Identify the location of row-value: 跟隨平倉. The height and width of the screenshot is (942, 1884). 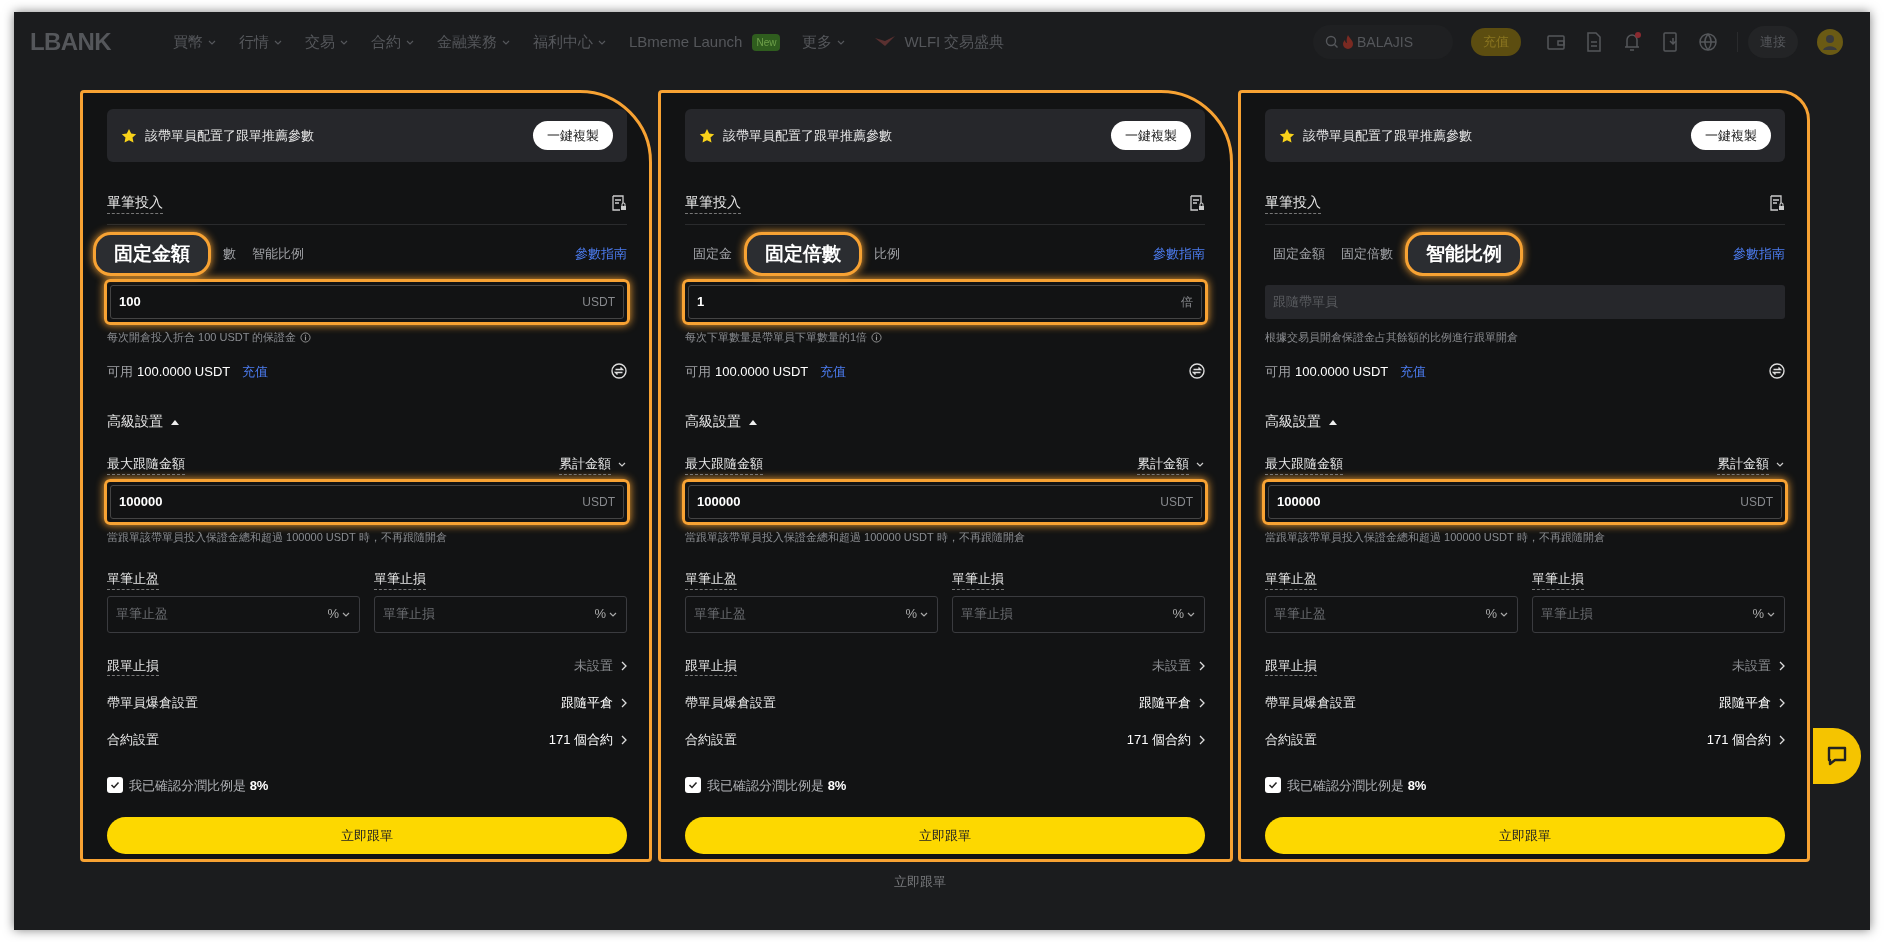
(587, 703).